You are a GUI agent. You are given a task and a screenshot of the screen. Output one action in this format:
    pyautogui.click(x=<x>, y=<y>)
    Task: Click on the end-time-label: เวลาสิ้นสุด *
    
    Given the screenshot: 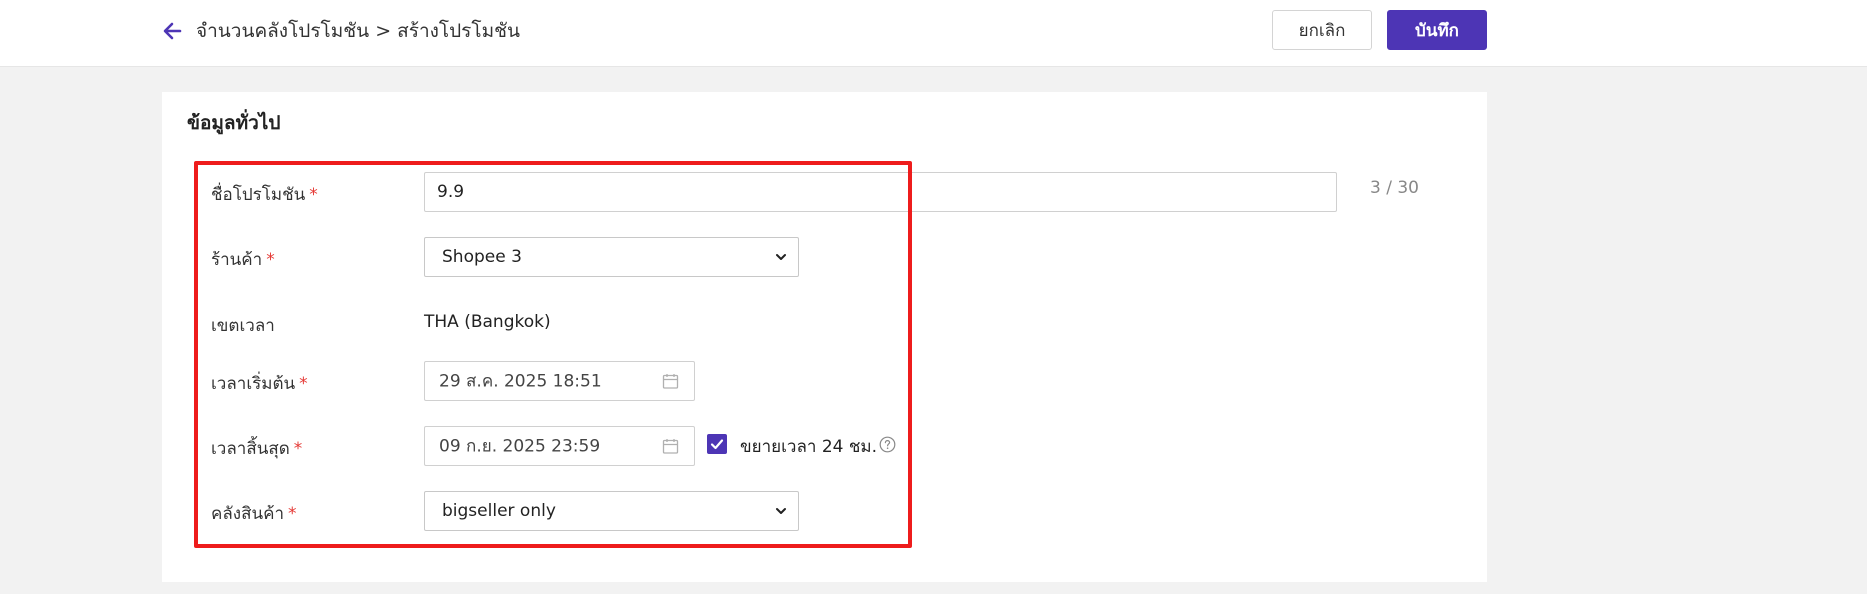 What is the action you would take?
    pyautogui.click(x=256, y=448)
    